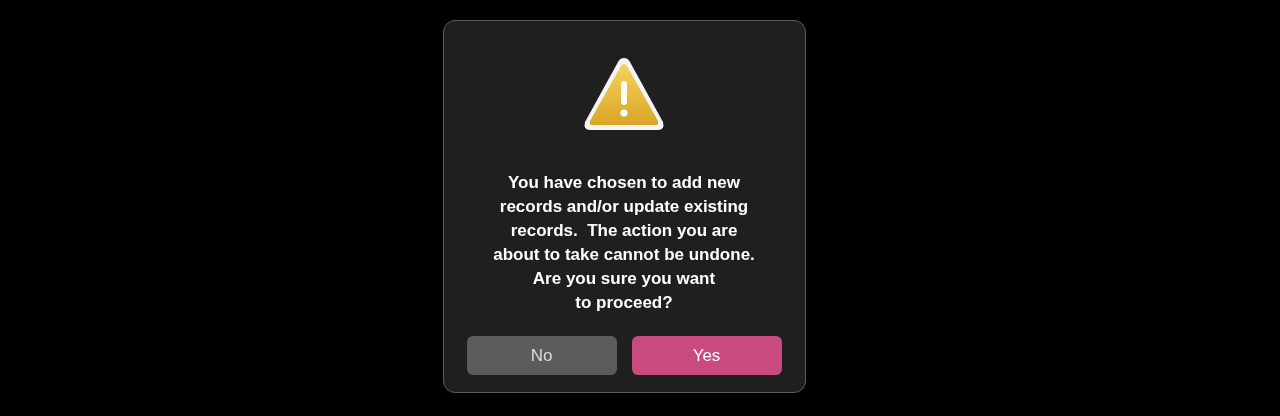 The width and height of the screenshot is (1280, 416). I want to click on confirm-button: Yes, so click(706, 355).